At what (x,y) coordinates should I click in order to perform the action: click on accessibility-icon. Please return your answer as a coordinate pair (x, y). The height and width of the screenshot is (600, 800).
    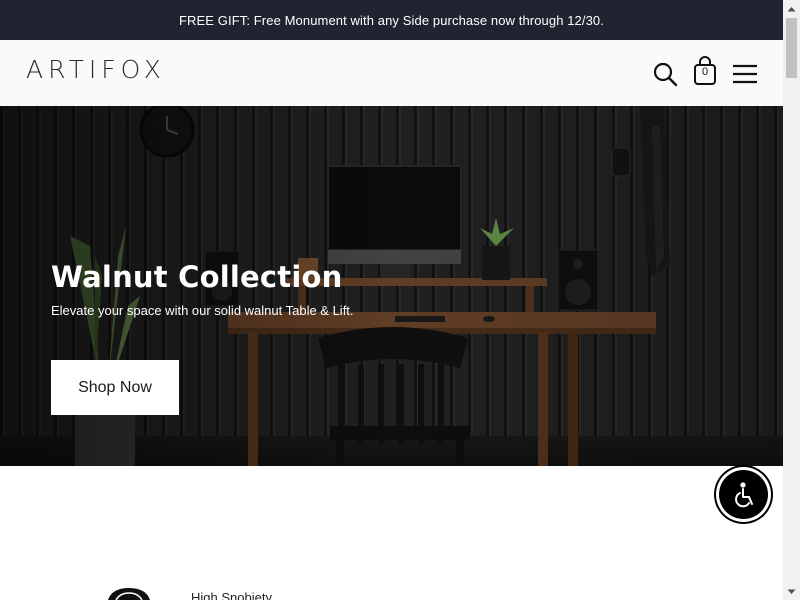
    Looking at the image, I should click on (743, 494).